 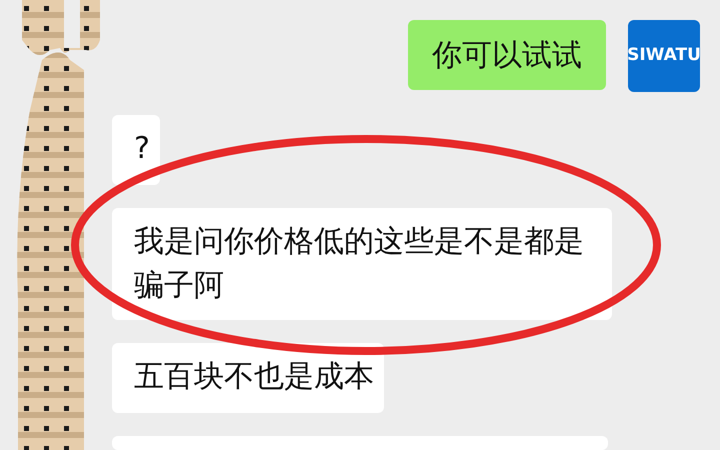 I want to click on avatar-logo: SIWATU, so click(x=664, y=56).